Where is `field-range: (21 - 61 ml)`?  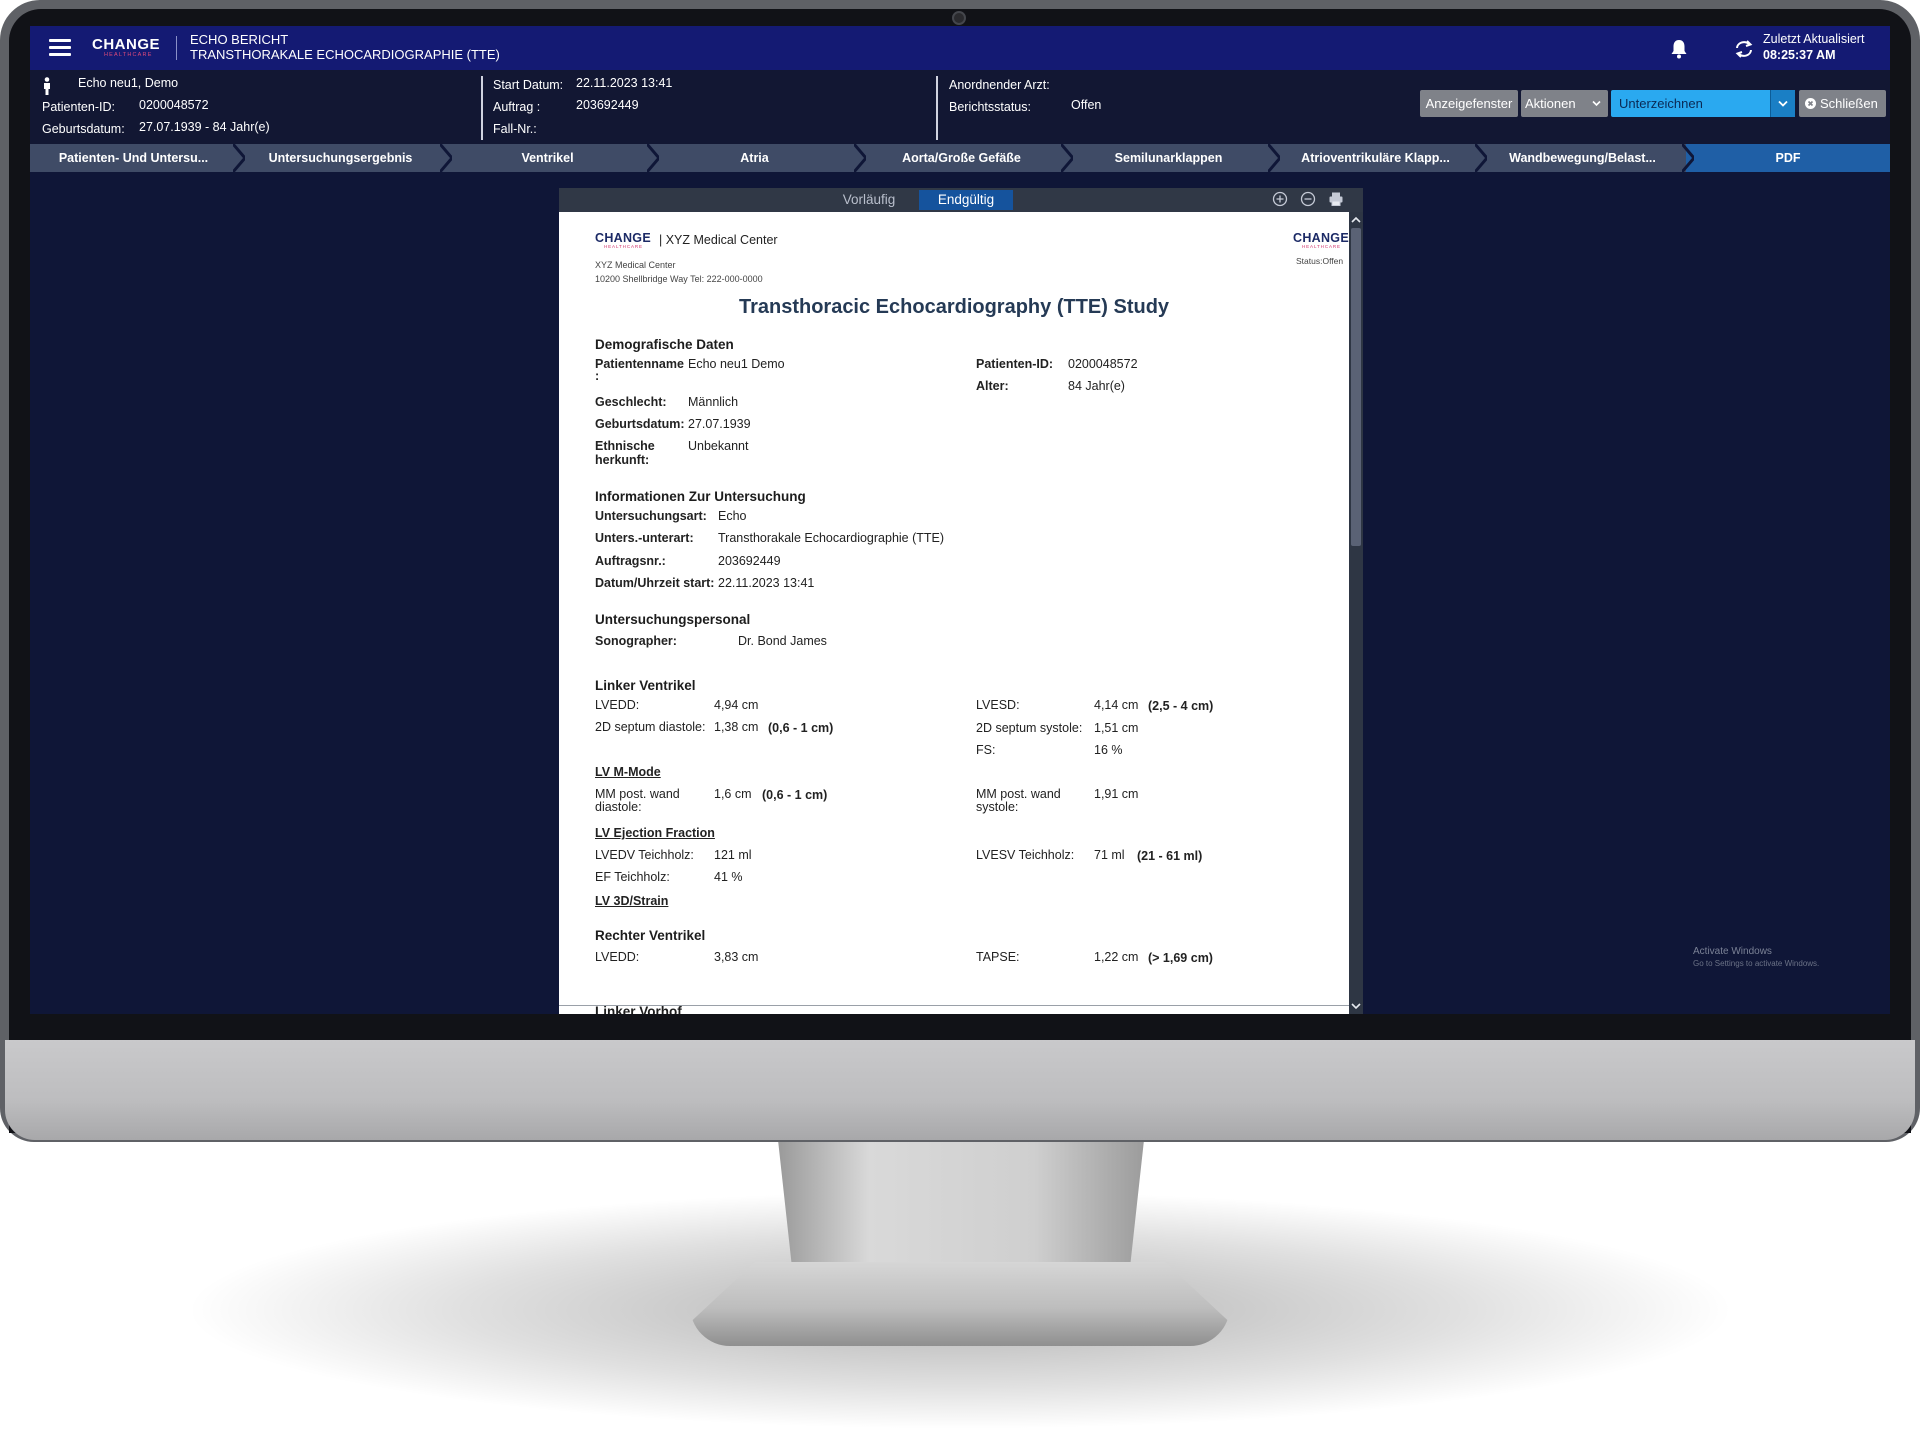 field-range: (21 - 61 ml) is located at coordinates (1170, 856).